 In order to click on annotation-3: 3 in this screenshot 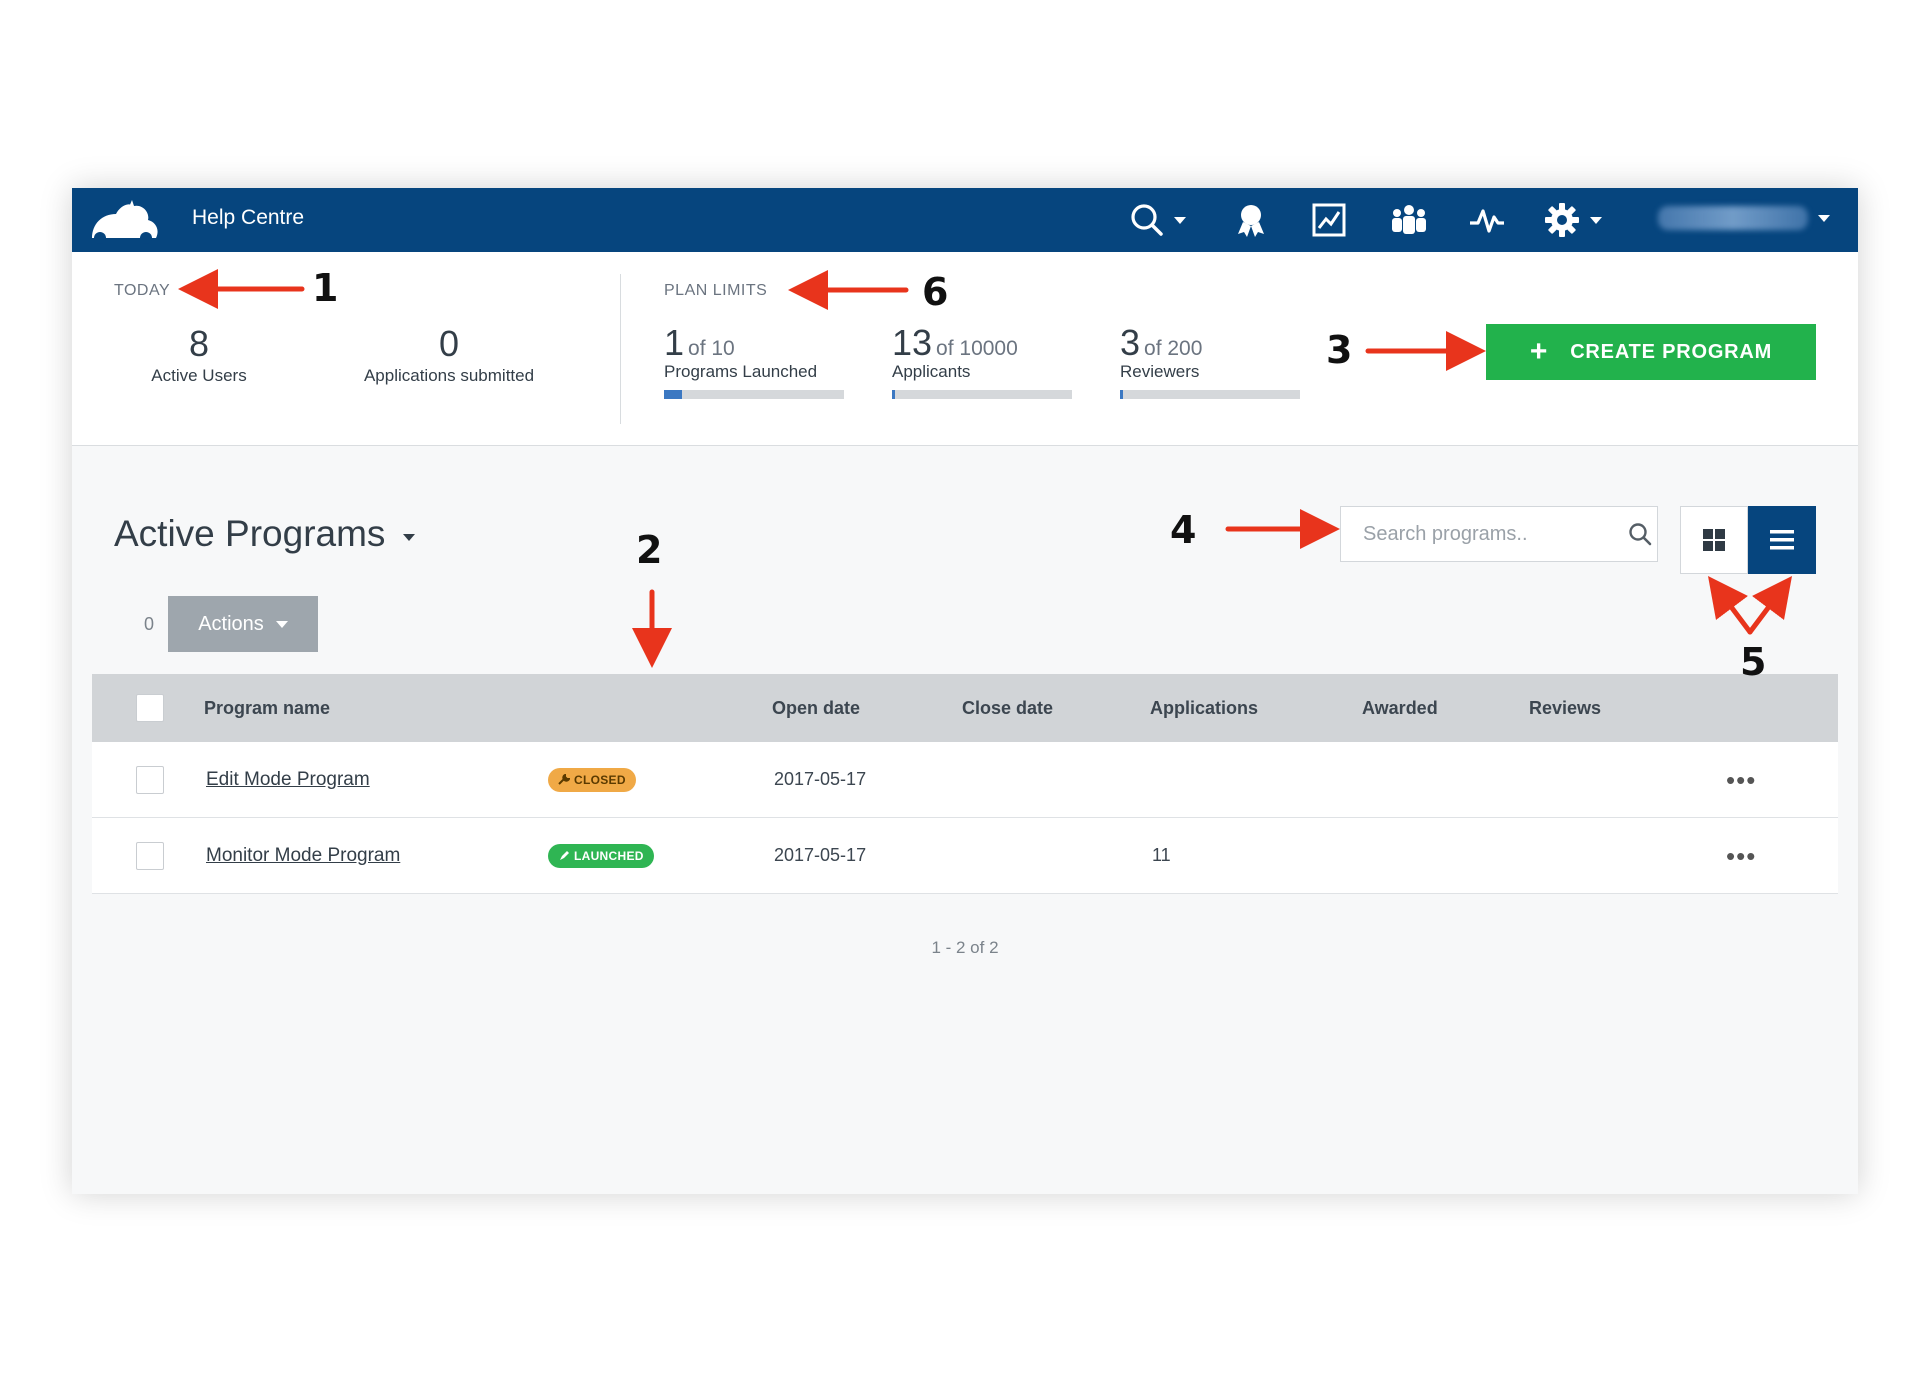, I will do `click(1339, 350)`.